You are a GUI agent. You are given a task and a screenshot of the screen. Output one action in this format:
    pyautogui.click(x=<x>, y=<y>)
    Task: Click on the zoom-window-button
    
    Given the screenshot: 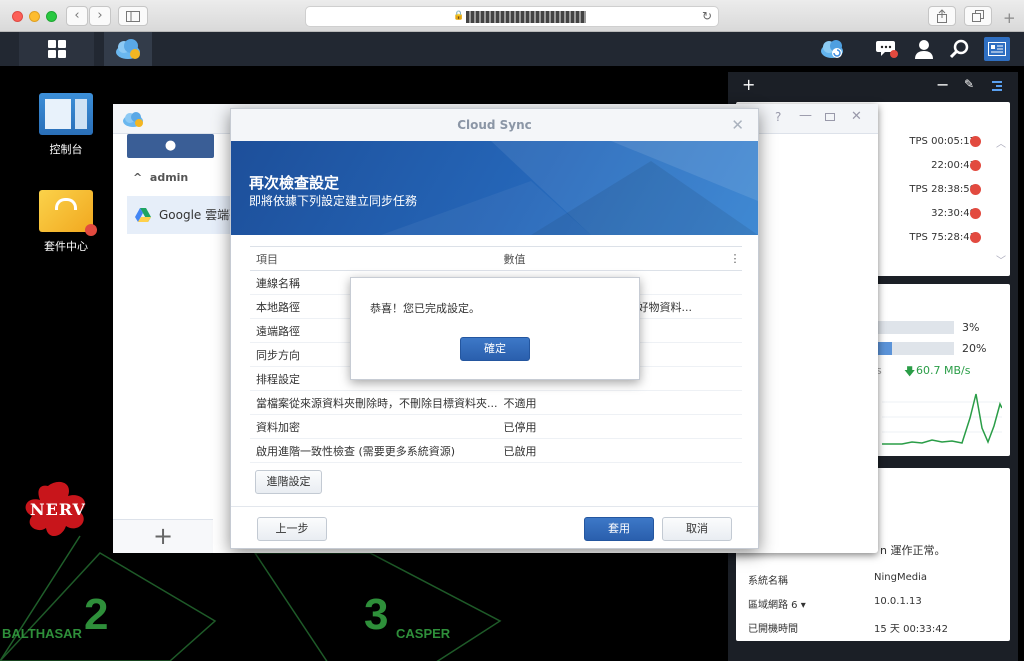 What is the action you would take?
    pyautogui.click(x=51, y=16)
    